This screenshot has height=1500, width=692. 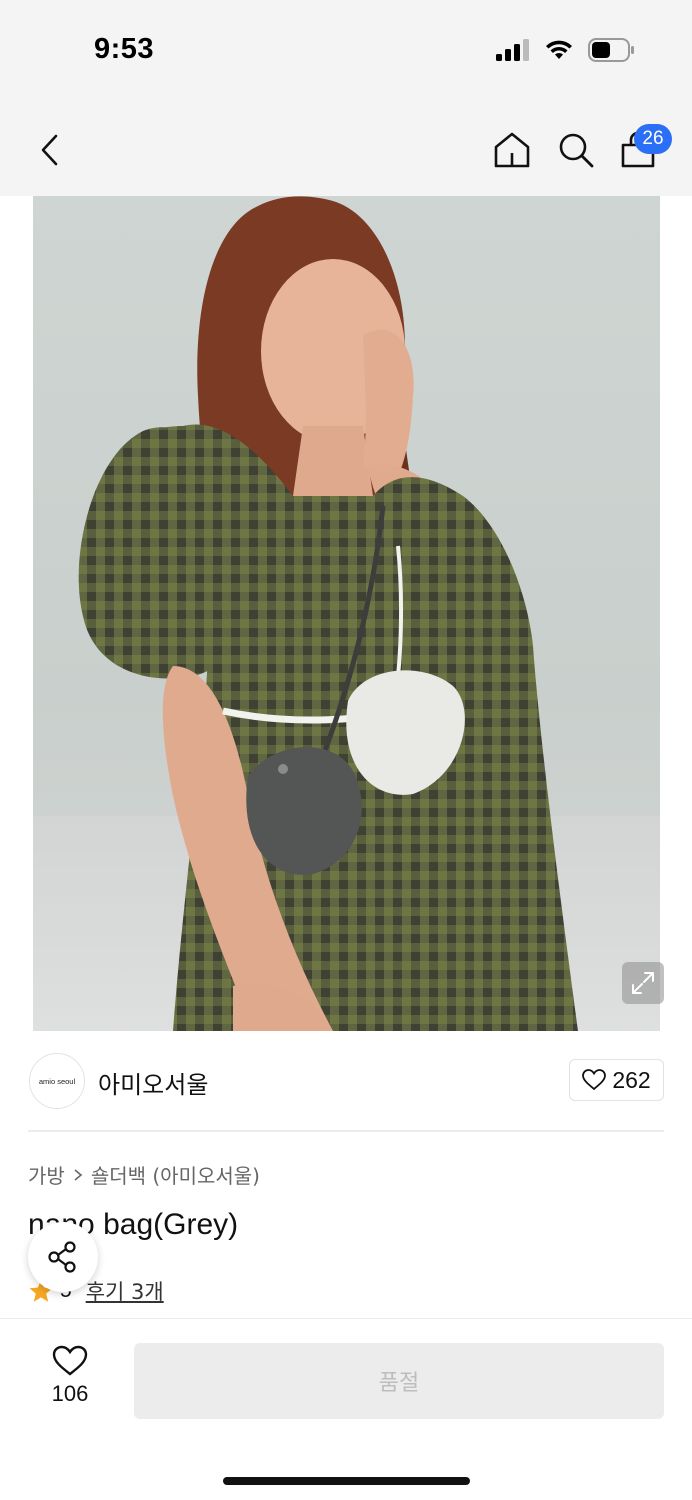 What do you see at coordinates (559, 52) in the screenshot?
I see `wifi-icon` at bounding box center [559, 52].